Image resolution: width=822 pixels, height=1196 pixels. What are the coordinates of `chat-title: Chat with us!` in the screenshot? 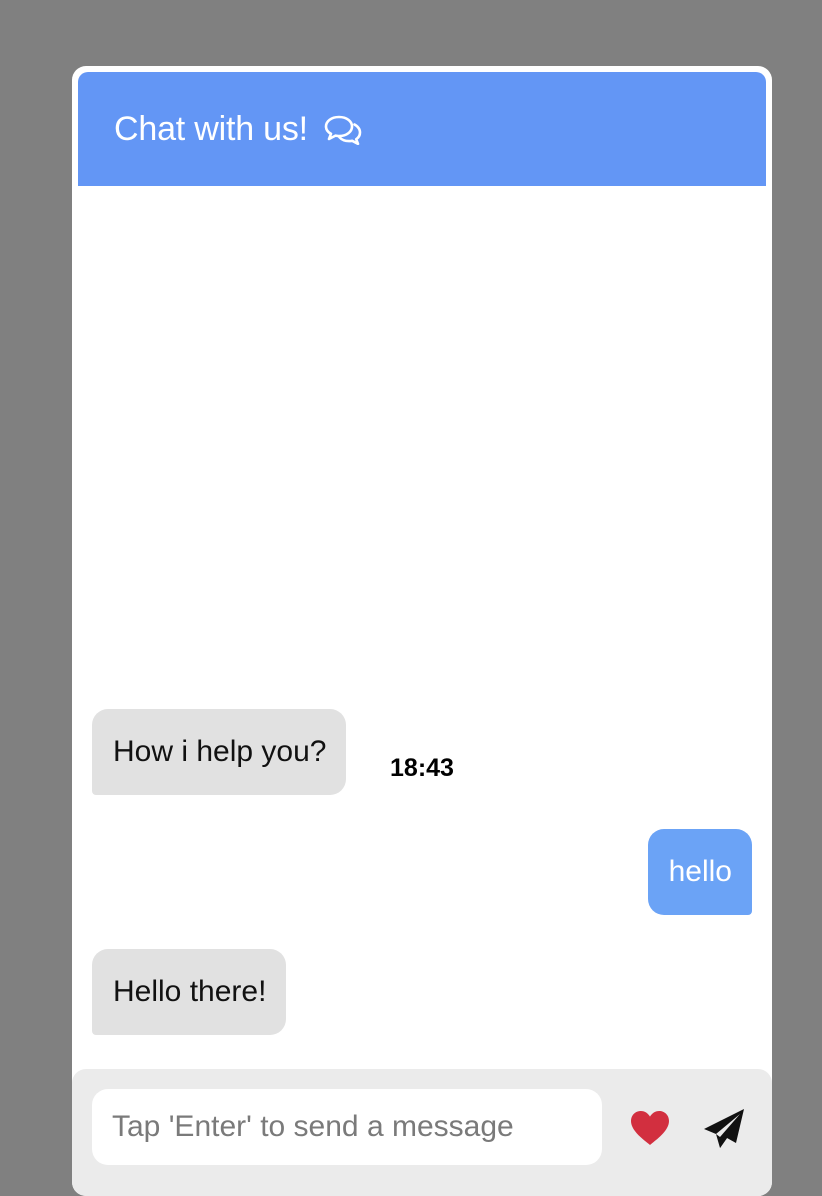 It's located at (211, 129).